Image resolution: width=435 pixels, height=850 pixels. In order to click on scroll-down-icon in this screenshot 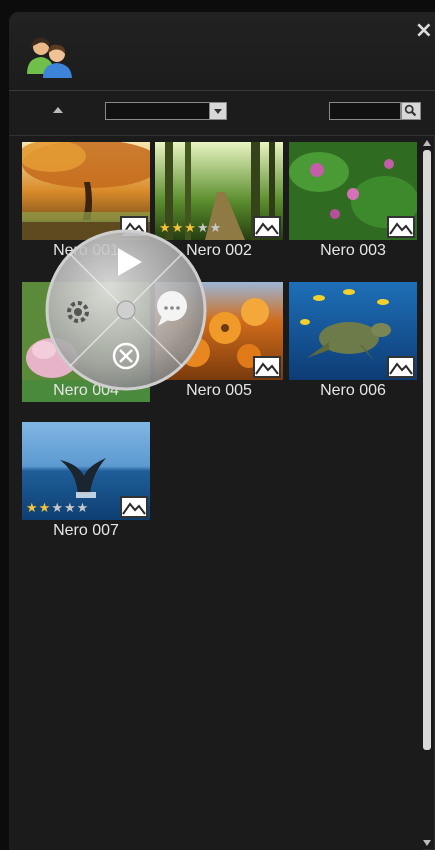, I will do `click(427, 843)`.